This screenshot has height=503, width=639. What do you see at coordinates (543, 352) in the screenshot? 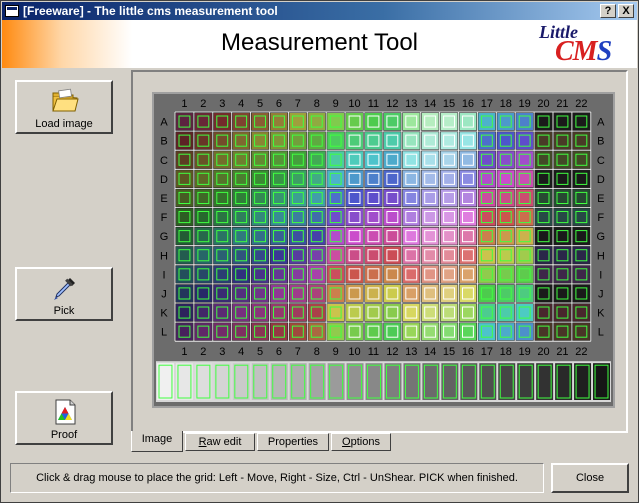
I see `column-label-bottom: 20` at bounding box center [543, 352].